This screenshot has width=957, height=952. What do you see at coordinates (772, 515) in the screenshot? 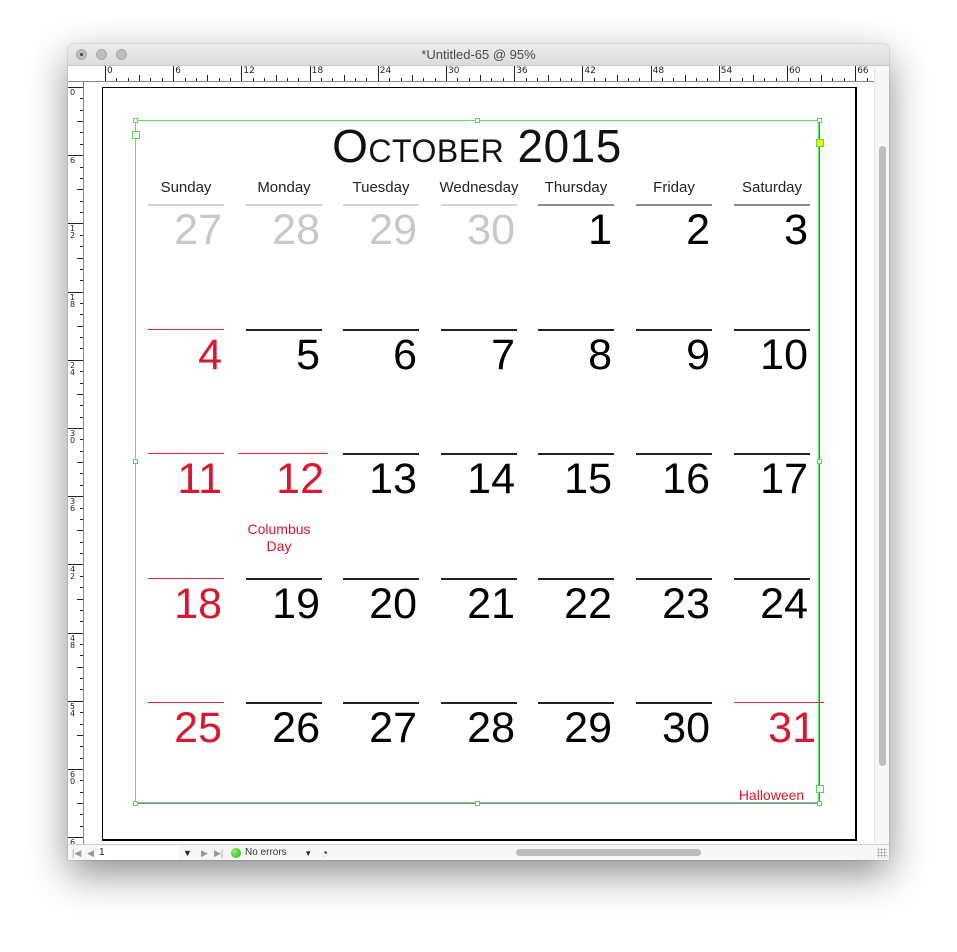
I see `calendar-day-cell: 17` at bounding box center [772, 515].